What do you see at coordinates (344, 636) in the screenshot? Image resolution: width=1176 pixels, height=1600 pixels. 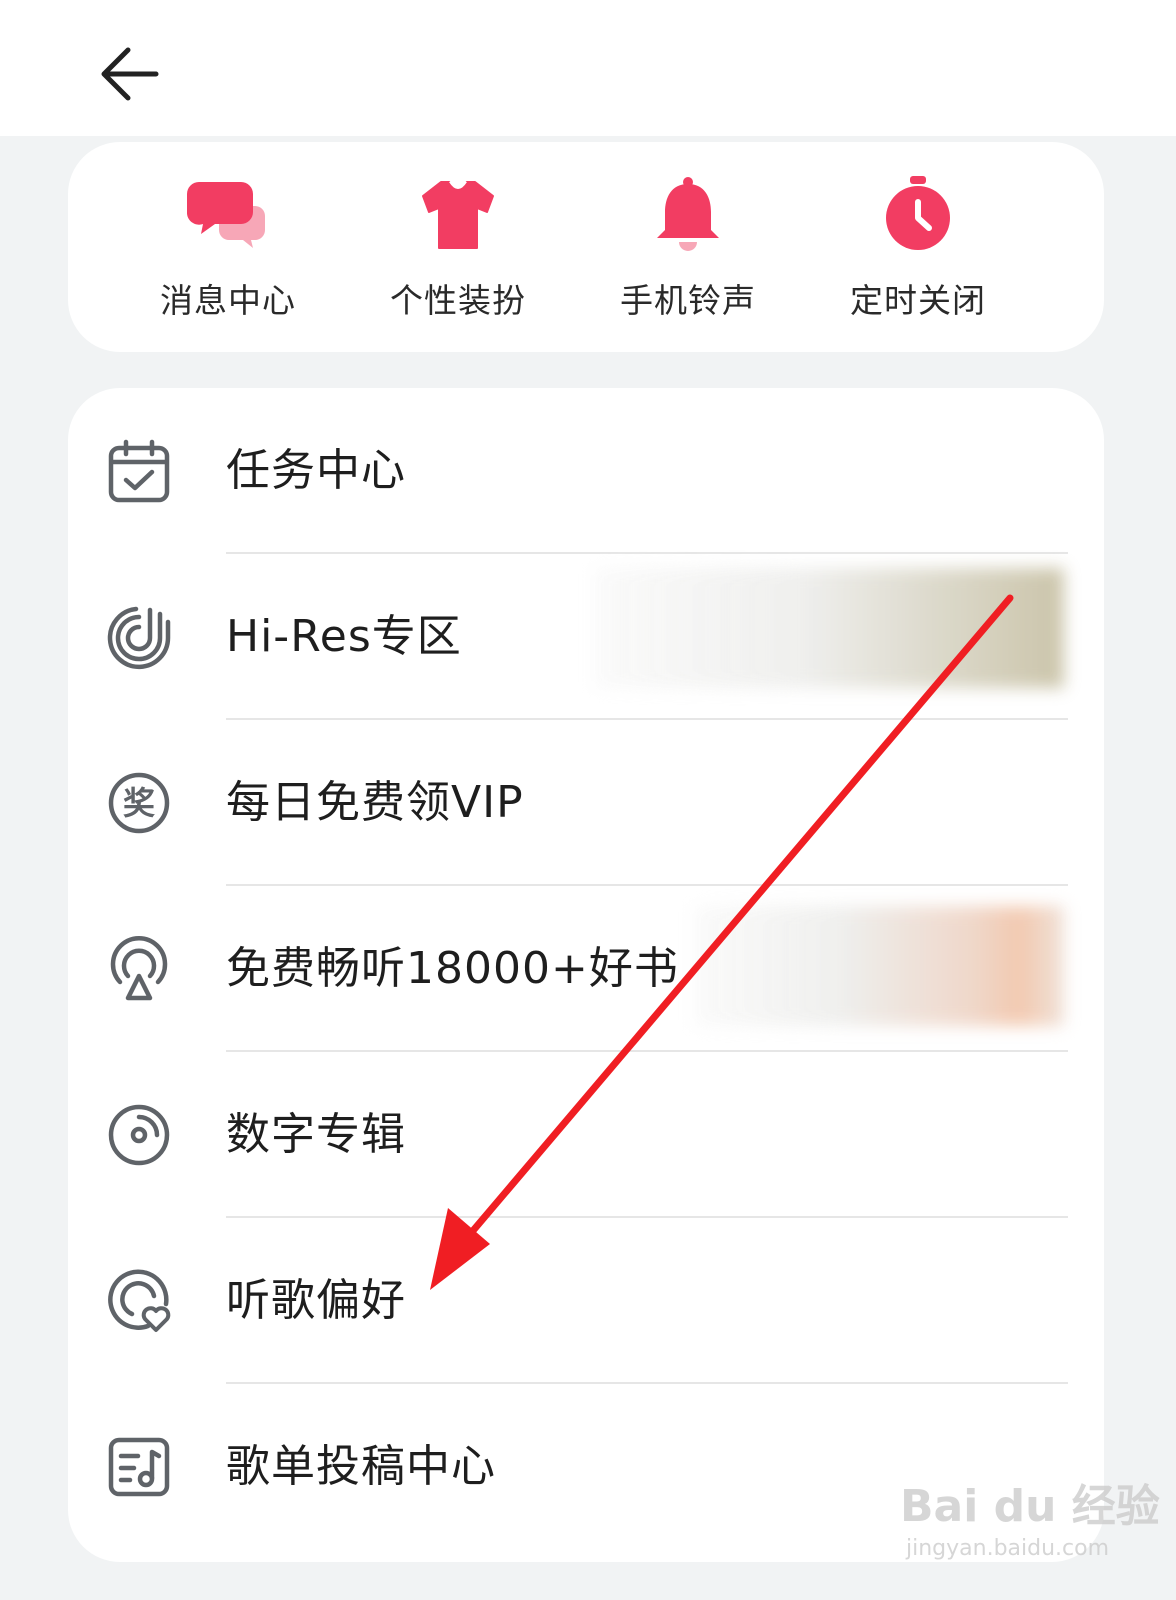 I see `menu-item-label: Hi-Res专区` at bounding box center [344, 636].